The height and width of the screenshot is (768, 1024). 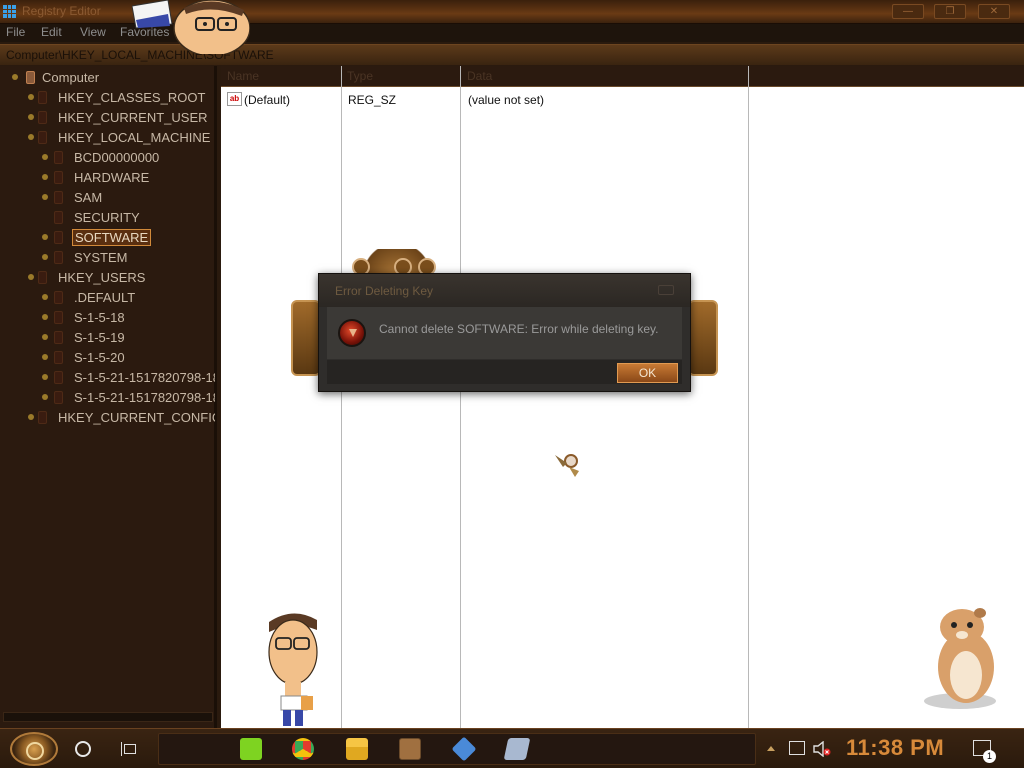 What do you see at coordinates (191, 27) in the screenshot?
I see `cartoon-face-decoration` at bounding box center [191, 27].